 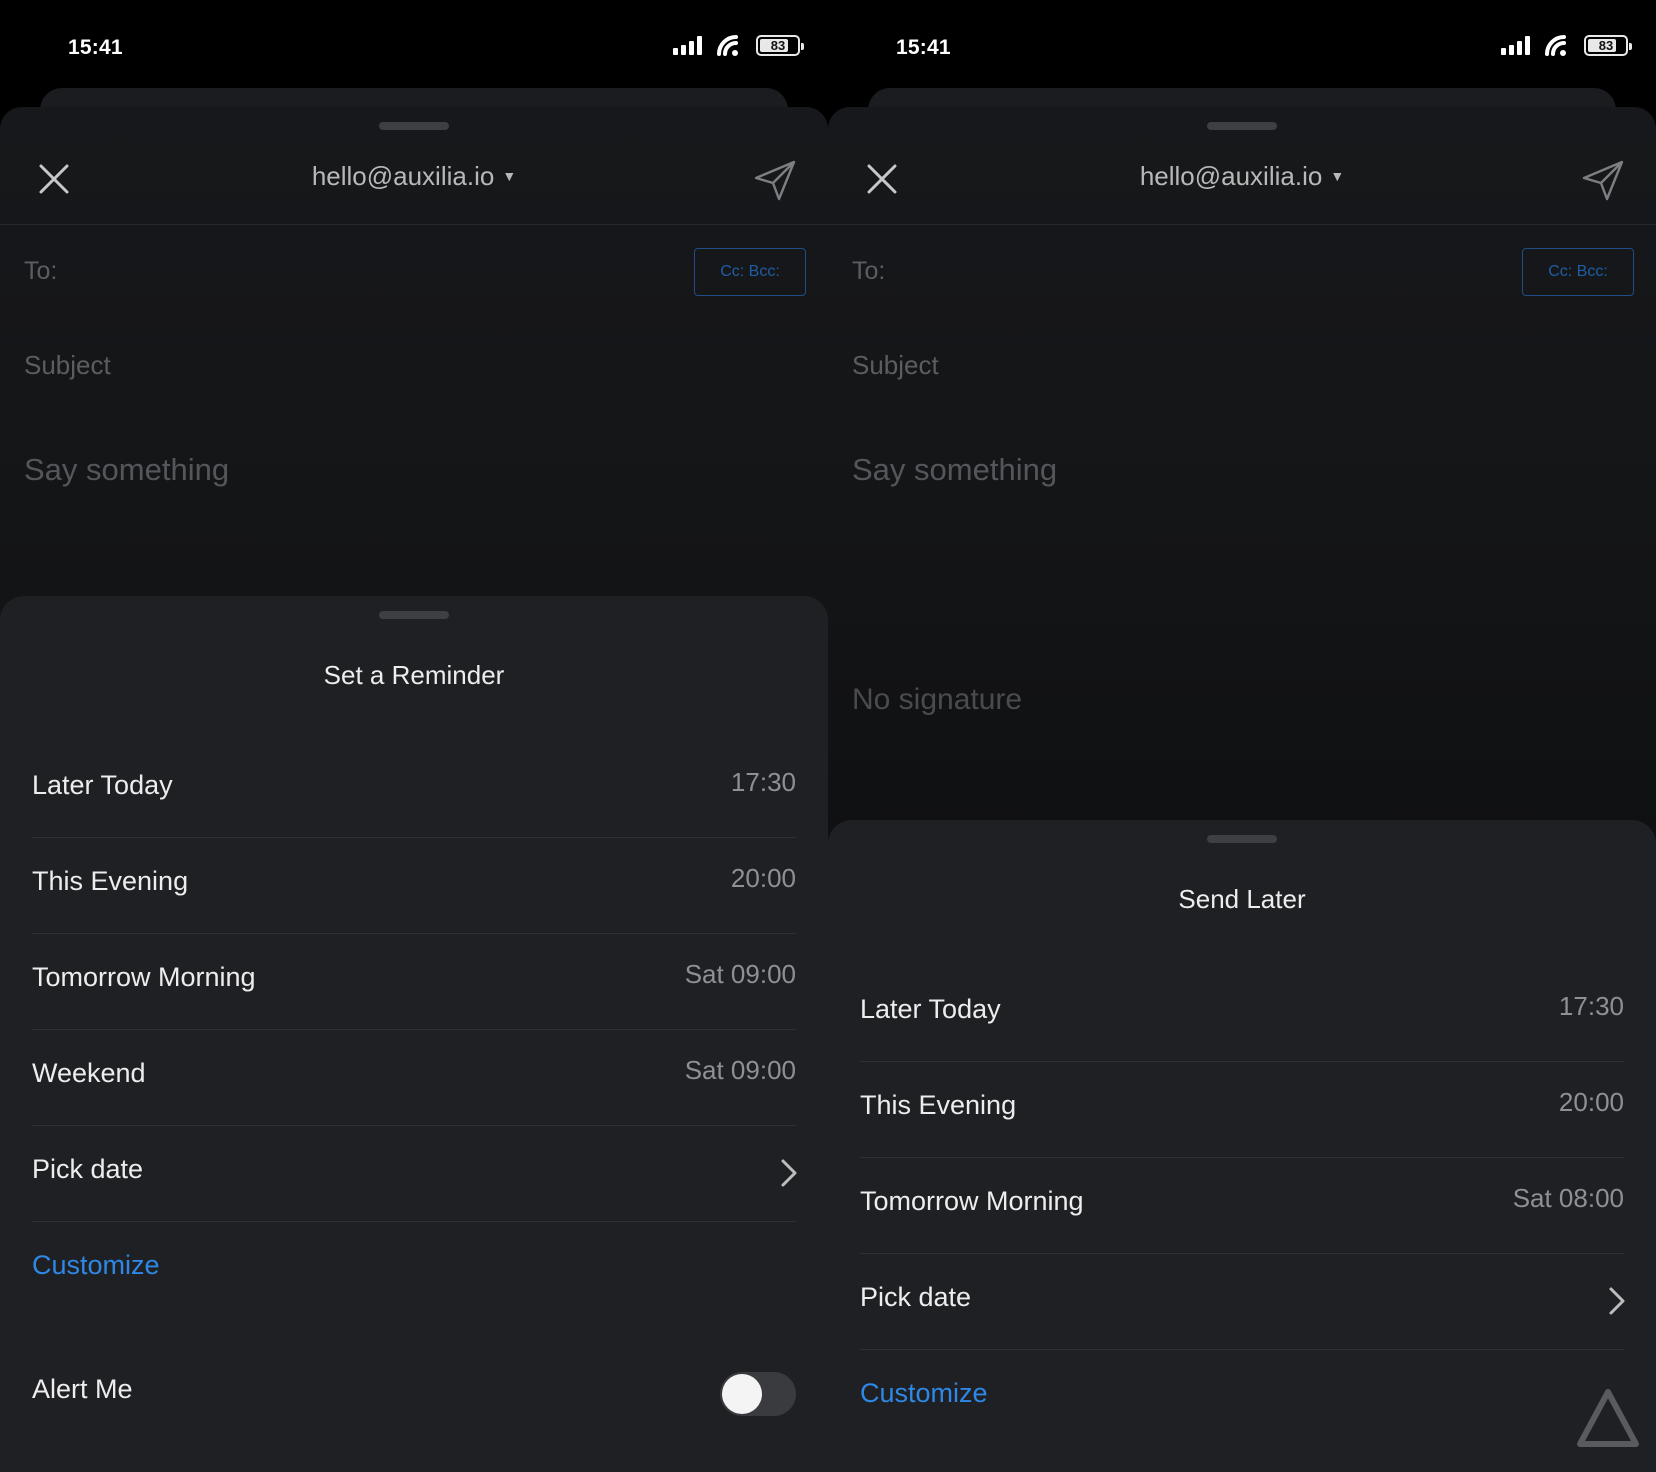 What do you see at coordinates (1242, 899) in the screenshot?
I see `sheet-title: Send Later` at bounding box center [1242, 899].